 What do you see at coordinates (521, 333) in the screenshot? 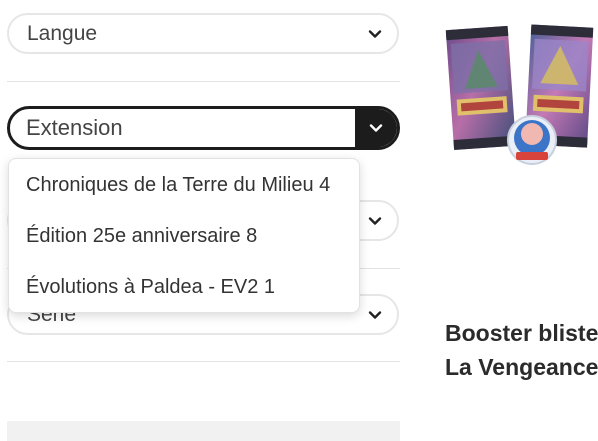
I see `product-title-line: Booster bliste` at bounding box center [521, 333].